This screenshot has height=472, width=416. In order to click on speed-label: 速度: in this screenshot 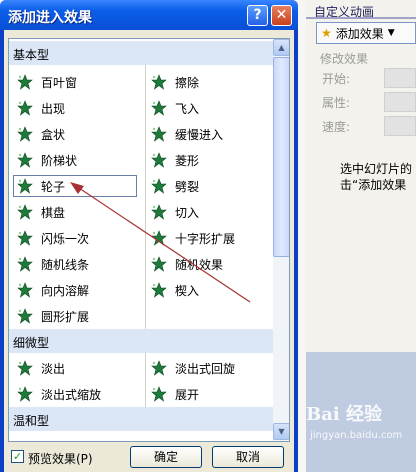, I will do `click(336, 127)`.